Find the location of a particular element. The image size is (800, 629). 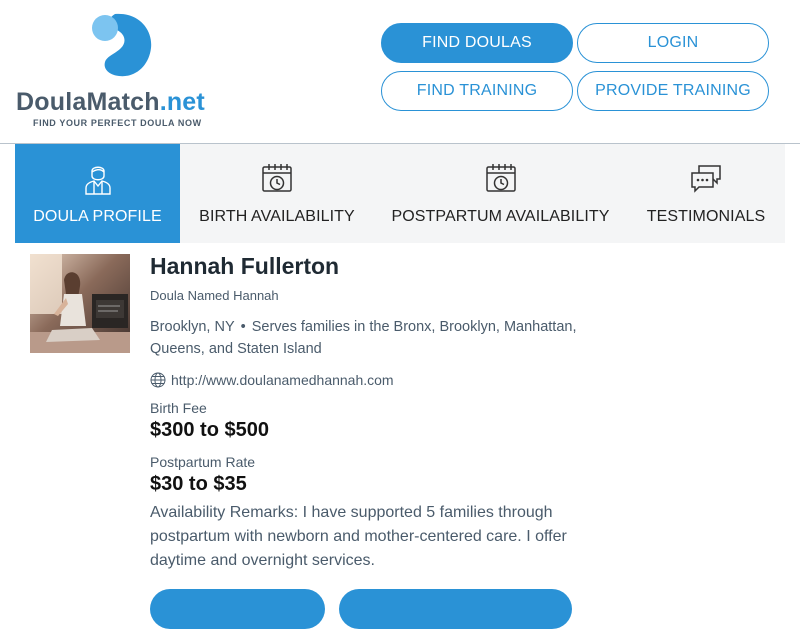

postpartum-rate-label: Postpartum Rate is located at coordinates (203, 462).